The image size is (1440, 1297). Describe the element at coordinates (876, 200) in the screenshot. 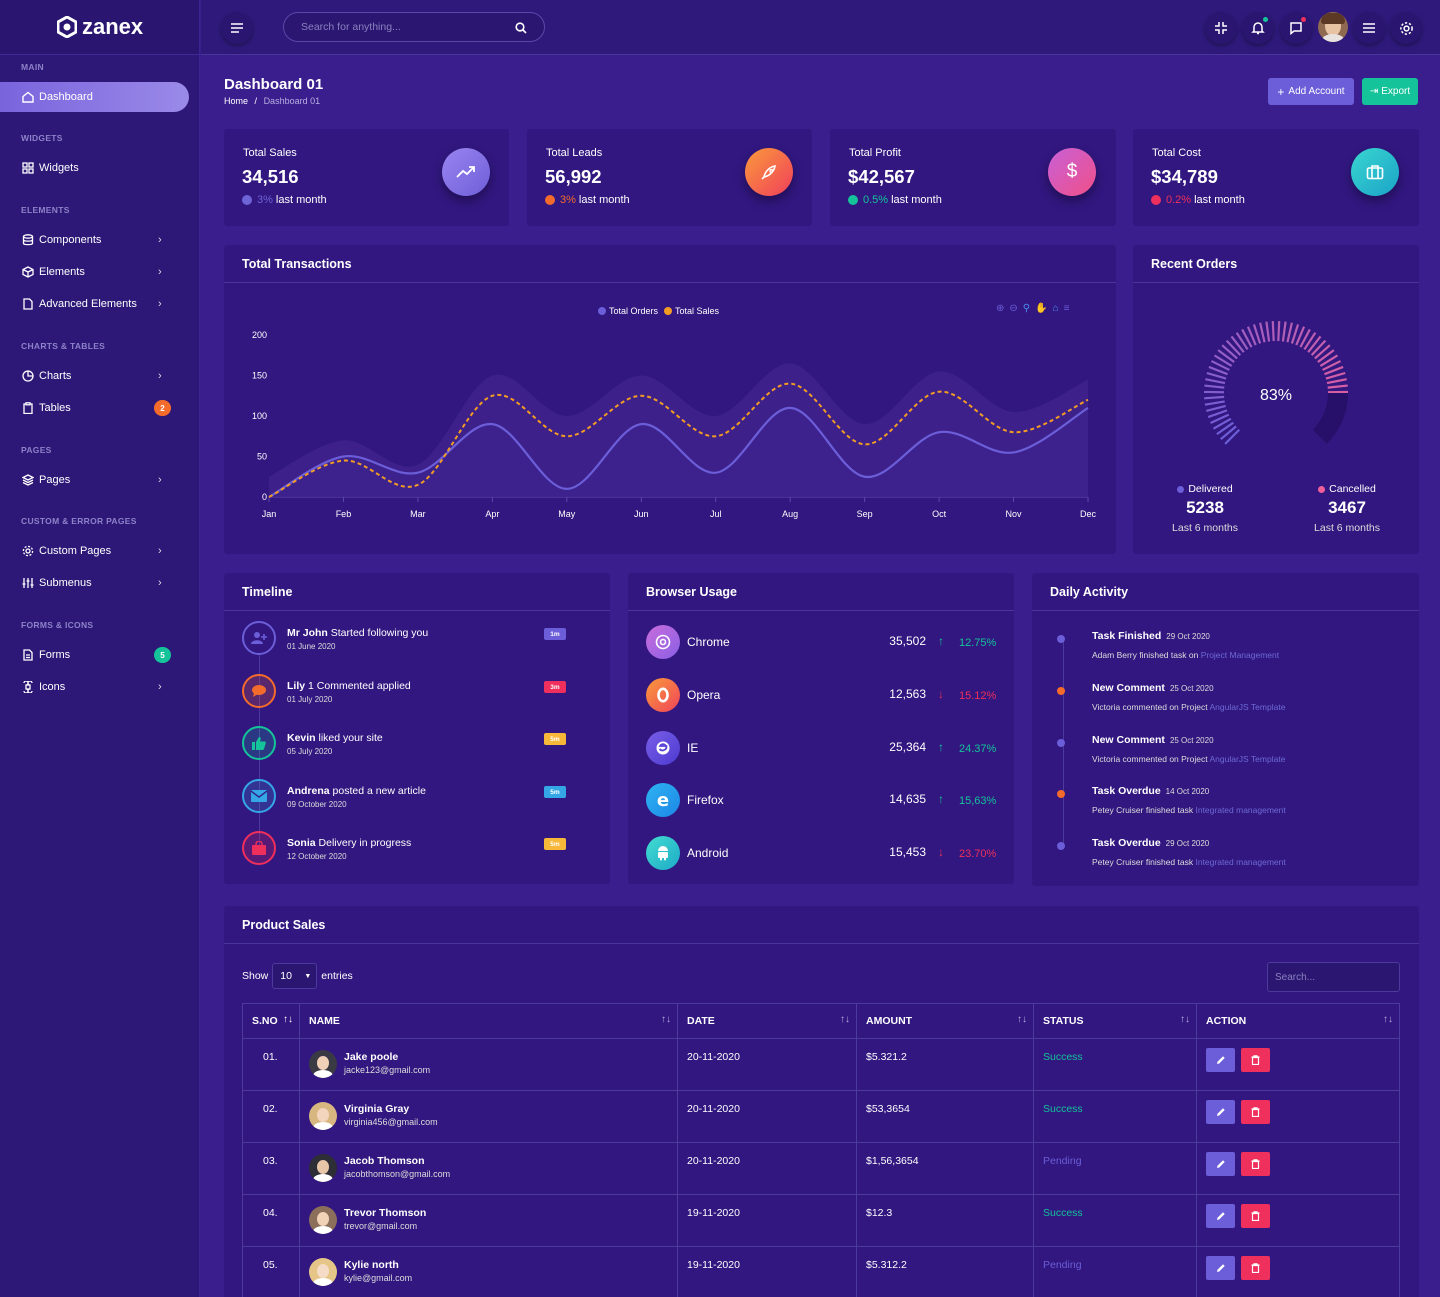

I see `stat-percent: 0.5%` at that location.